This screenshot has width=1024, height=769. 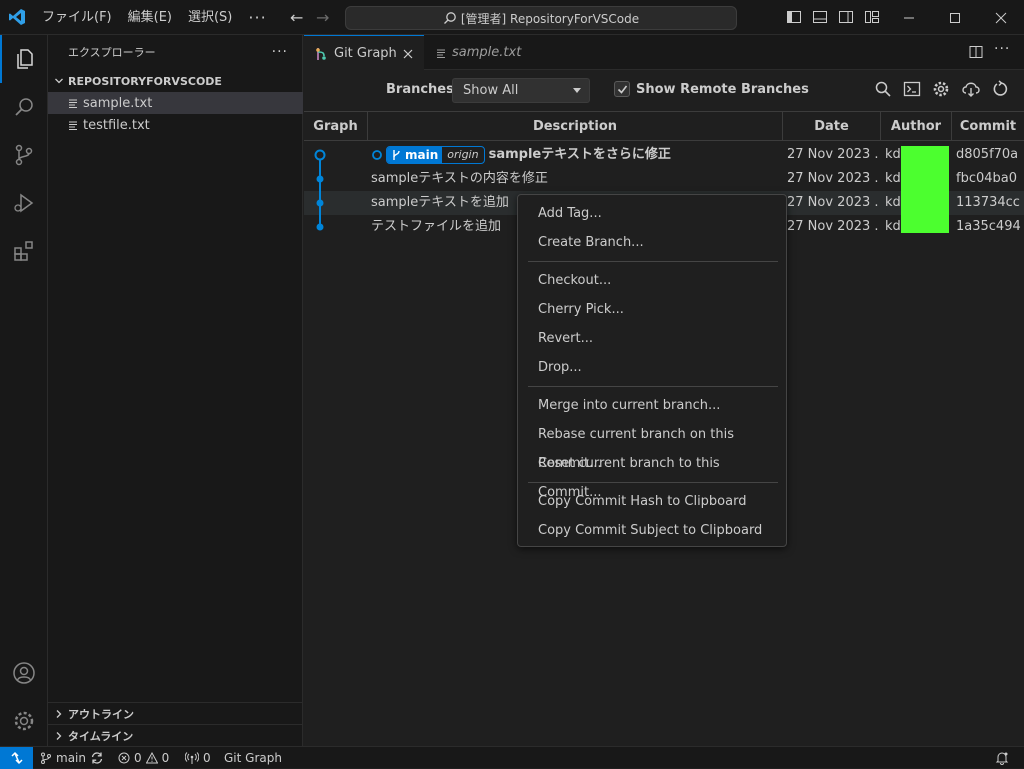 I want to click on source-control-icon, so click(x=24, y=155).